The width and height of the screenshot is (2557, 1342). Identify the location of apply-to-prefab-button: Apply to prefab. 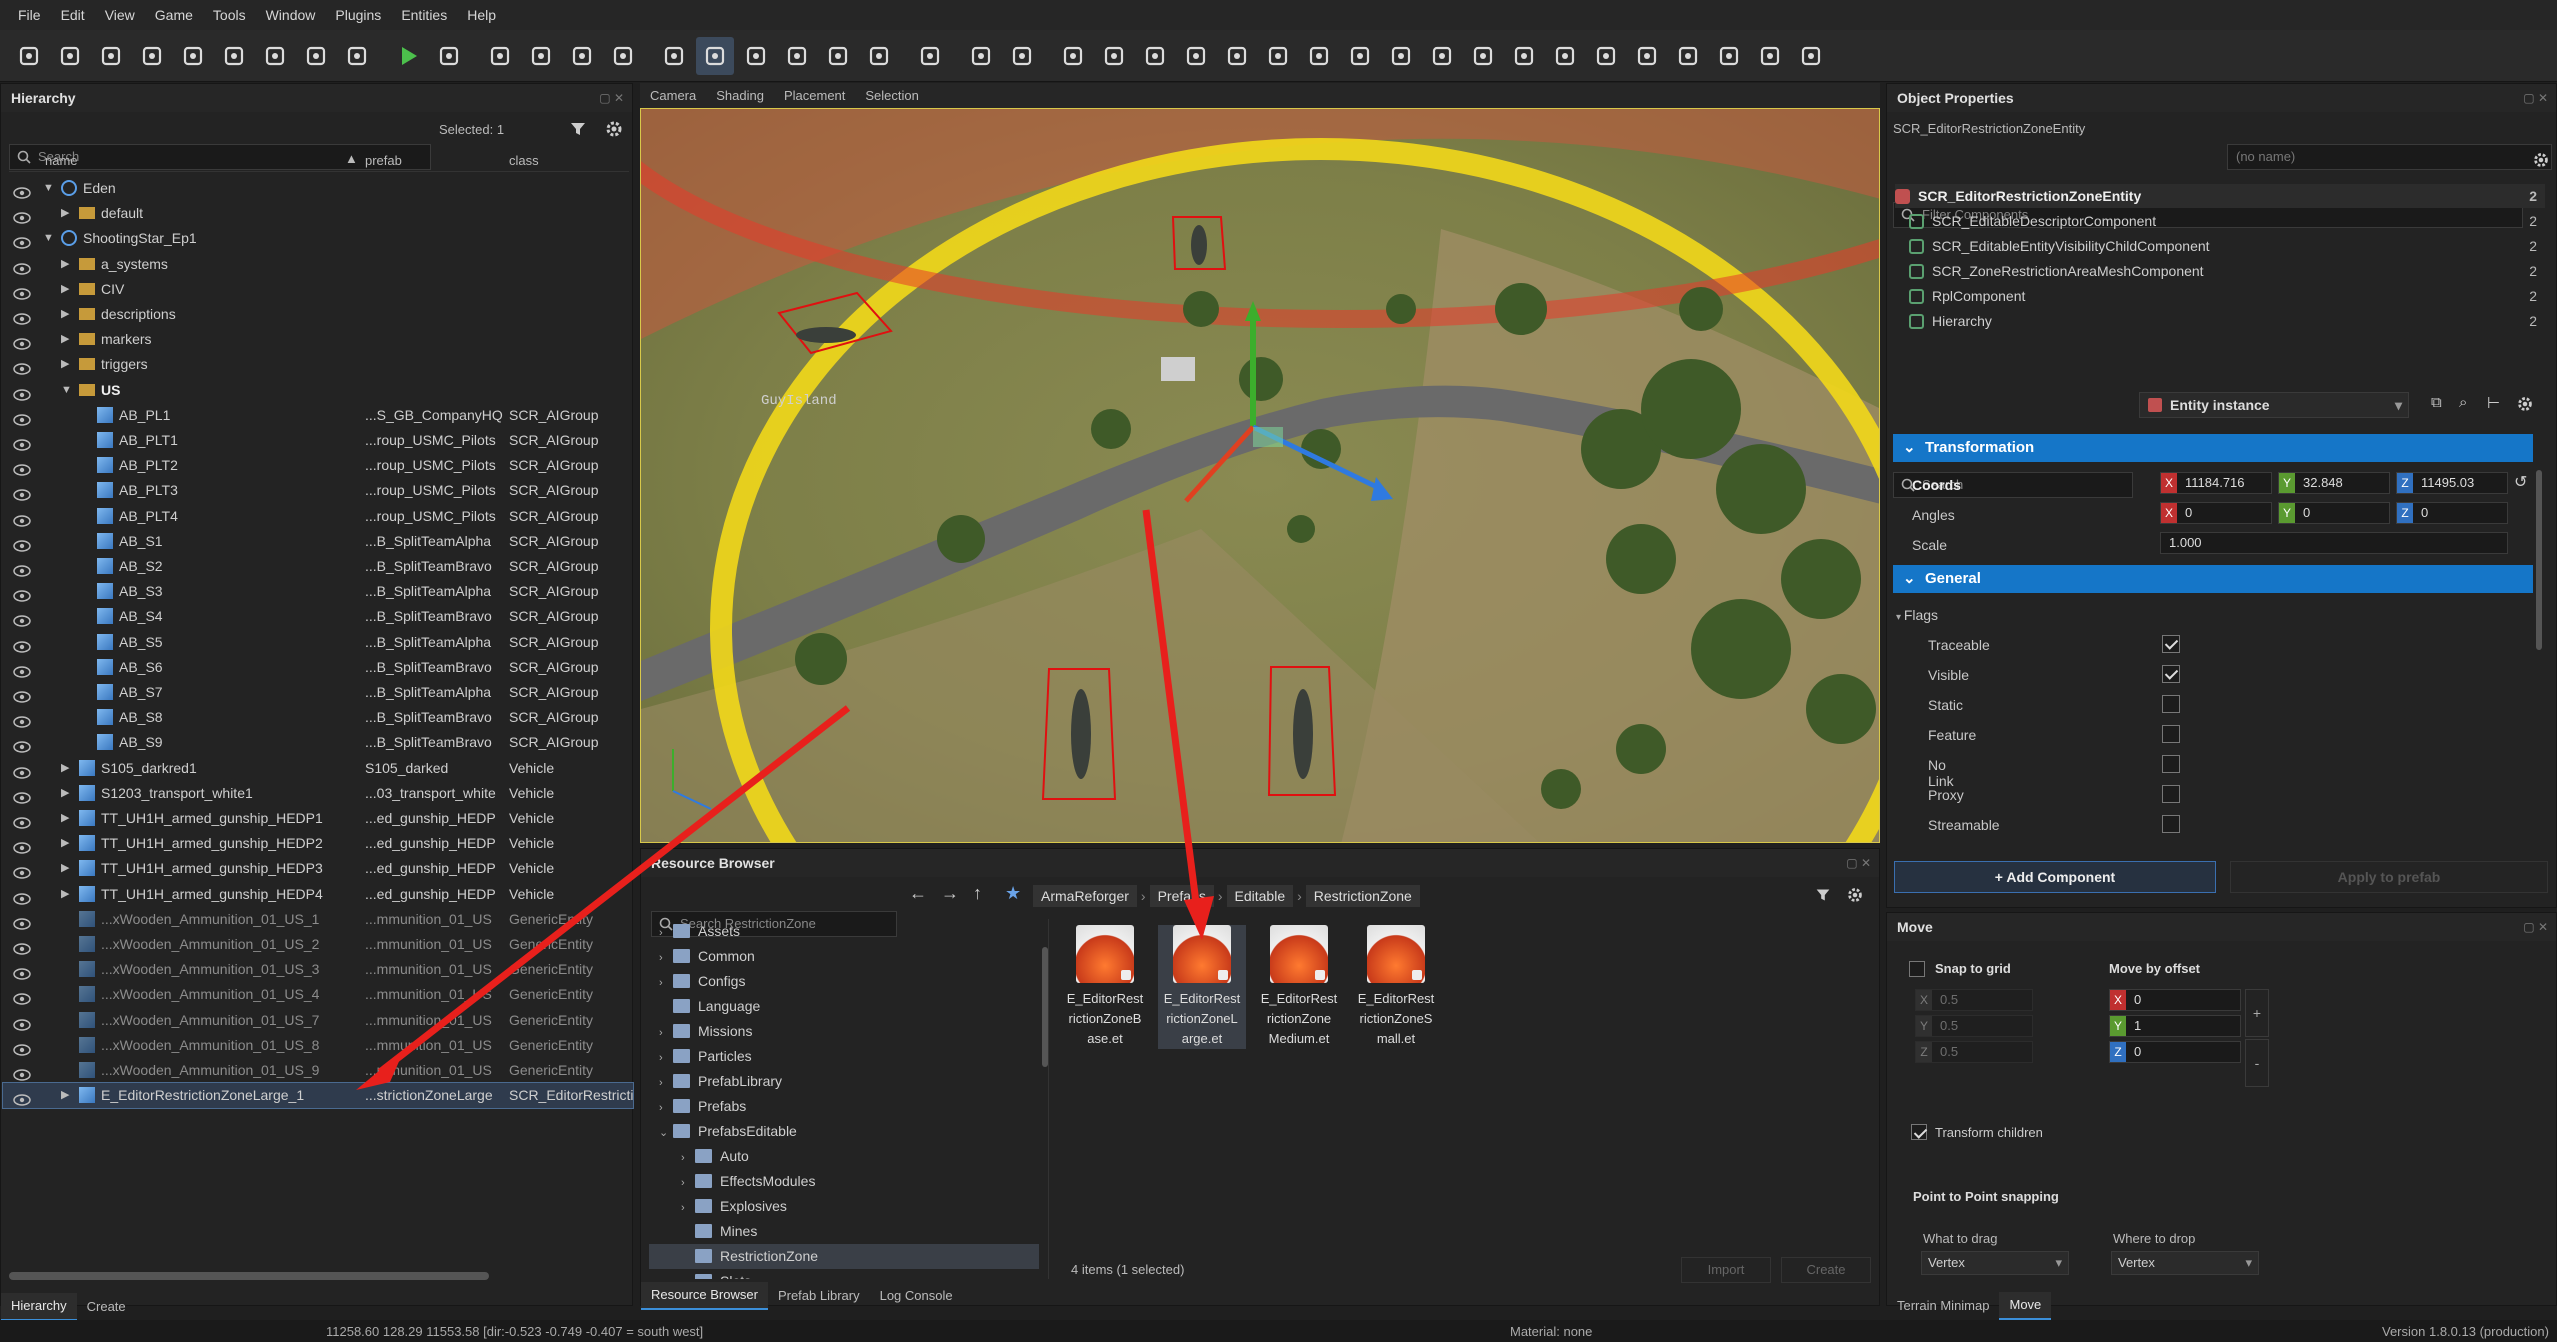
(2389, 877).